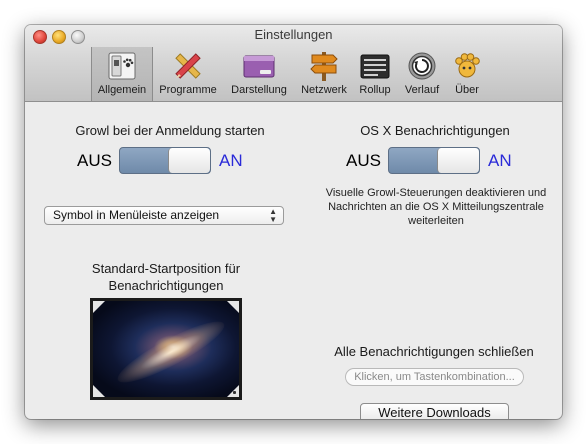 The height and width of the screenshot is (444, 586). Describe the element at coordinates (94, 160) in the screenshot. I see `login-switch-off-label: AUS` at that location.